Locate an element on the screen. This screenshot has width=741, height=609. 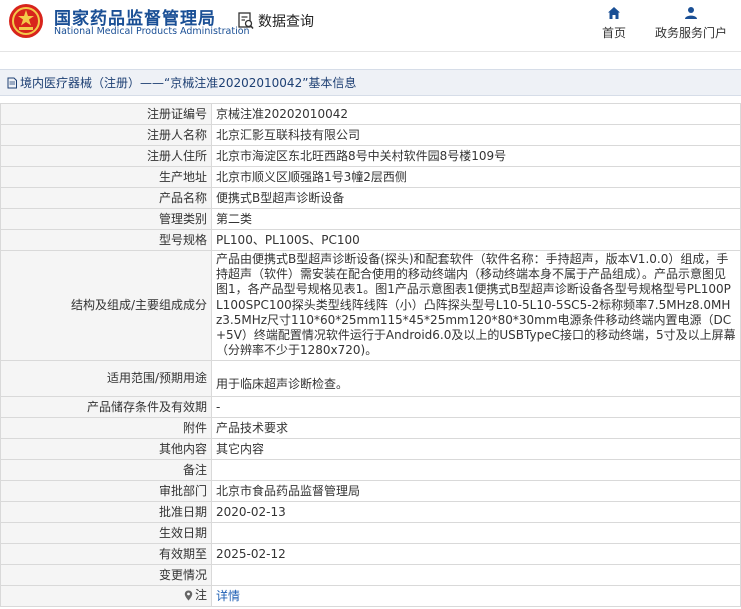
row-label: 批准日期 is located at coordinates (106, 512).